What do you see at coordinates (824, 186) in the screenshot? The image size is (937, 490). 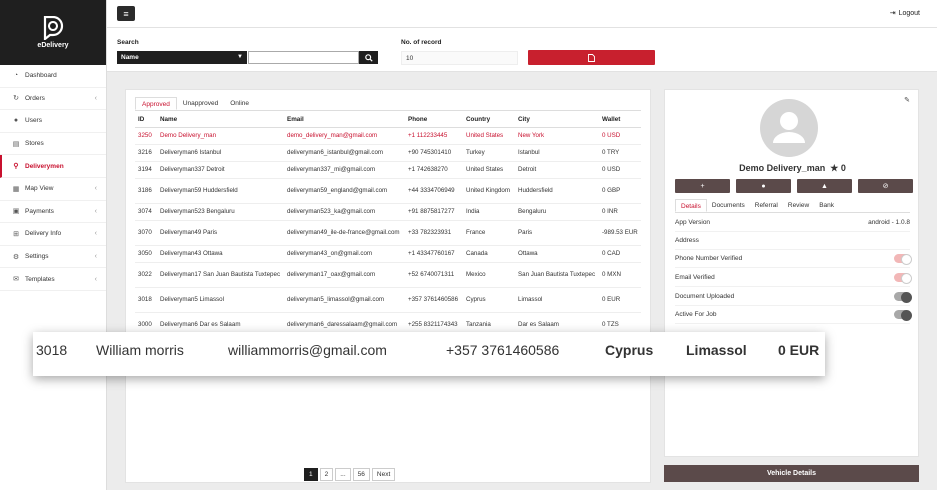 I see `notification-button: ▲` at bounding box center [824, 186].